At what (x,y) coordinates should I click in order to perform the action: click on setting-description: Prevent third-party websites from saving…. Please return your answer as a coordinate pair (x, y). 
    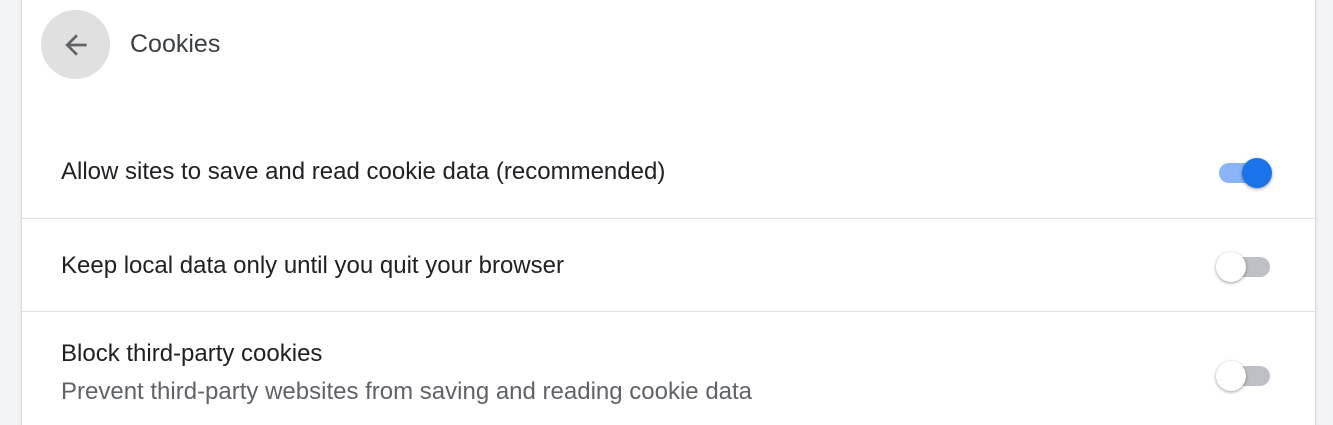
    Looking at the image, I should click on (407, 391).